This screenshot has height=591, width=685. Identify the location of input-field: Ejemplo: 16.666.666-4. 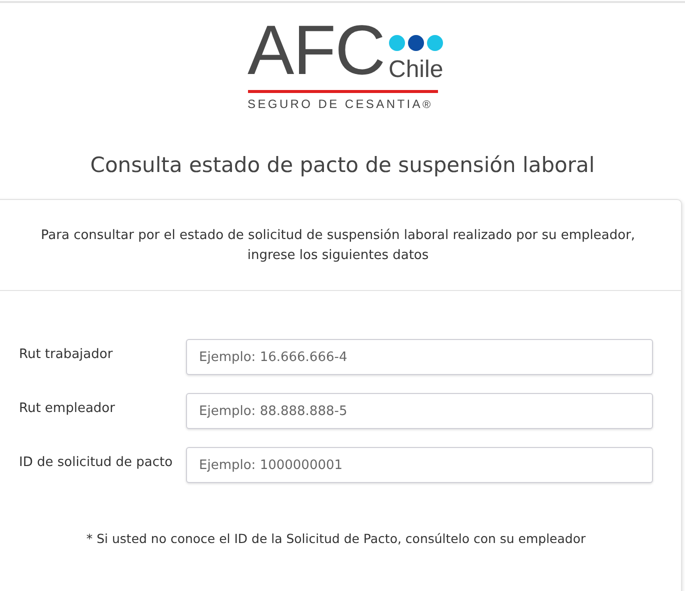
(419, 357).